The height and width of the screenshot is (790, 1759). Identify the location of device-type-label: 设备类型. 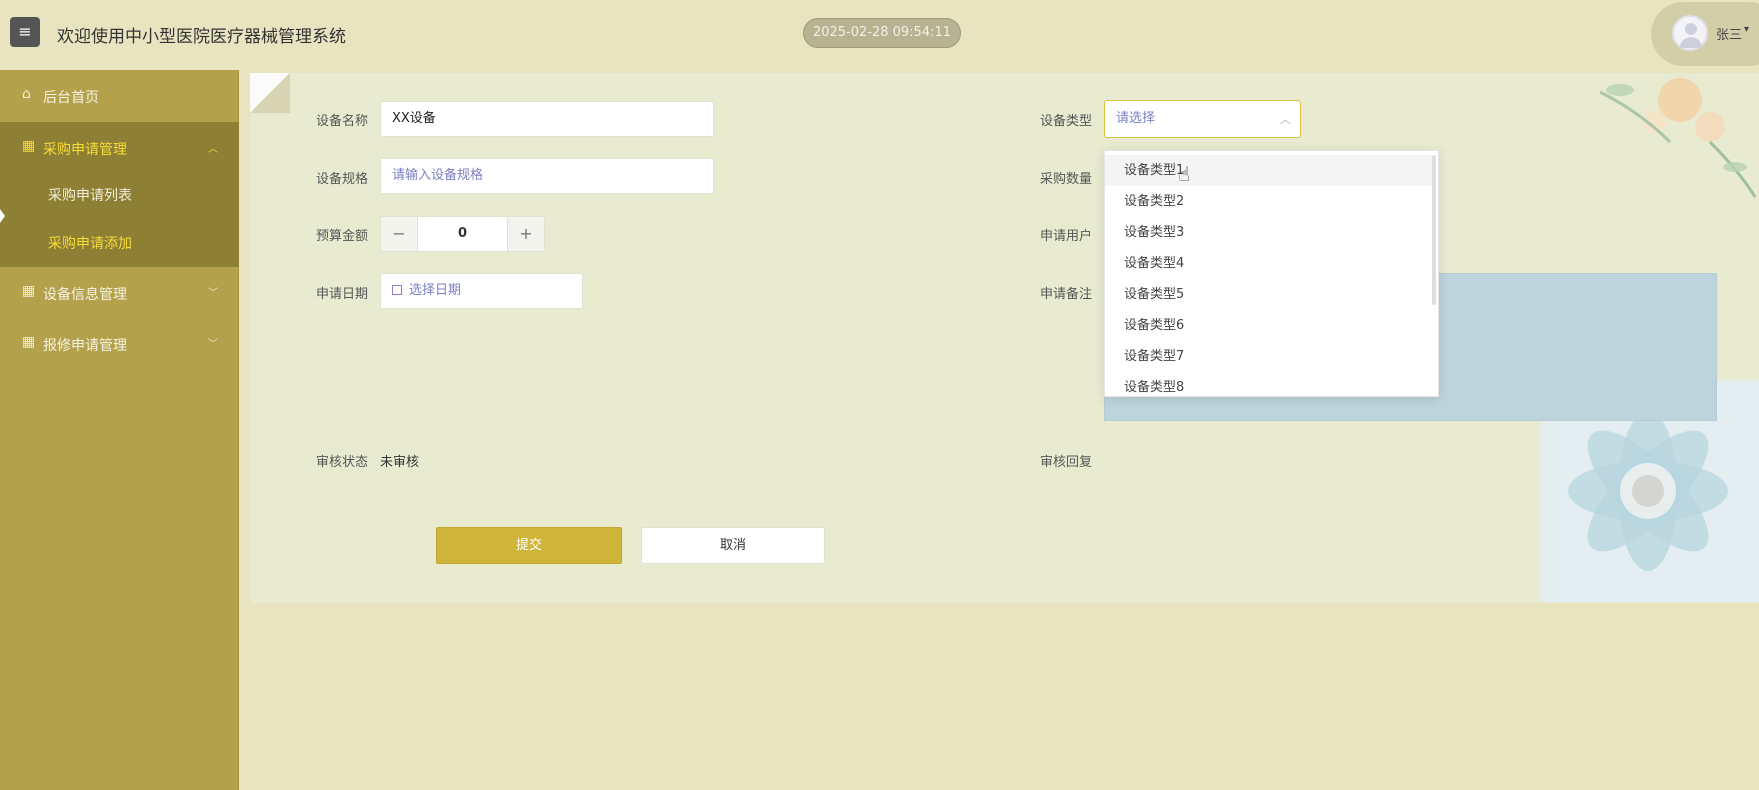
(1066, 121).